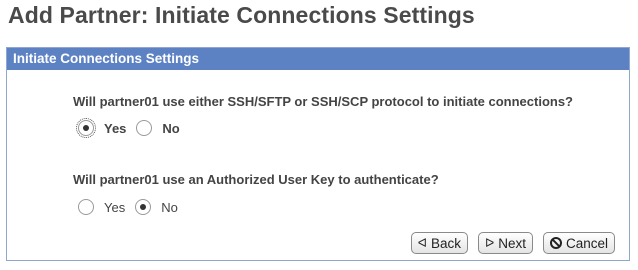 Image resolution: width=638 pixels, height=270 pixels. Describe the element at coordinates (143, 207) in the screenshot. I see `radio-key-no` at that location.